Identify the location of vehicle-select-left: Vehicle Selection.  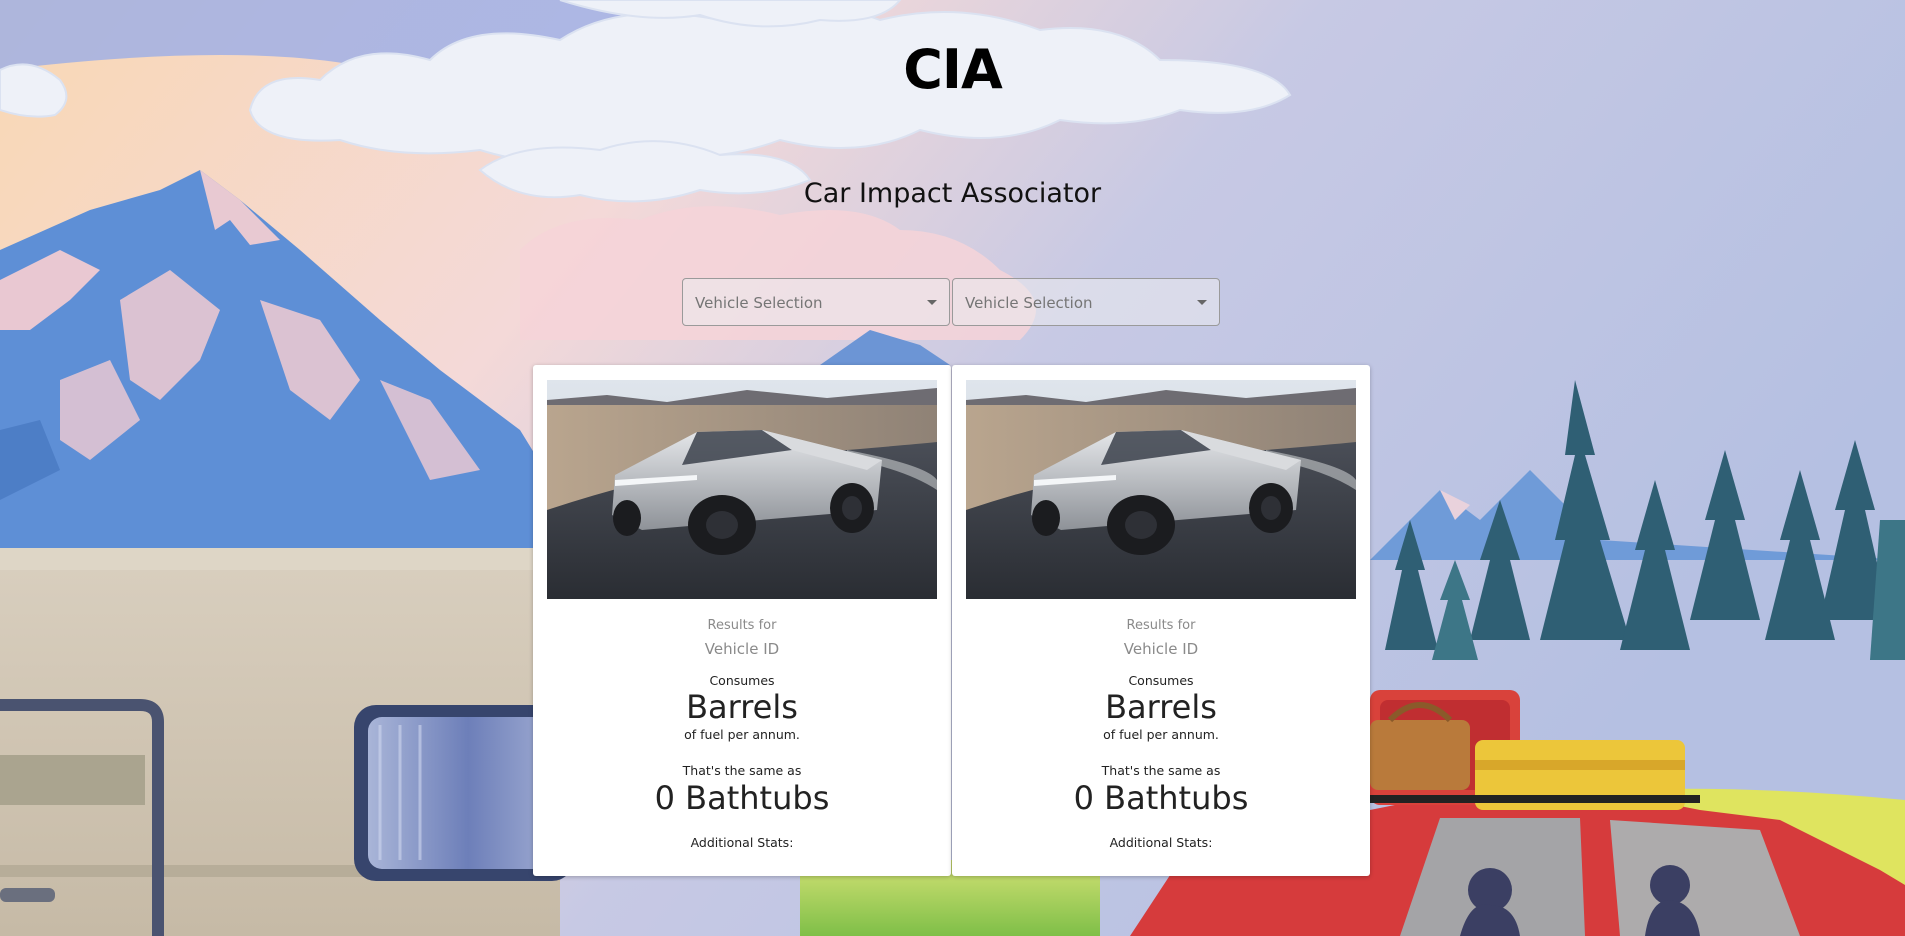
(816, 302).